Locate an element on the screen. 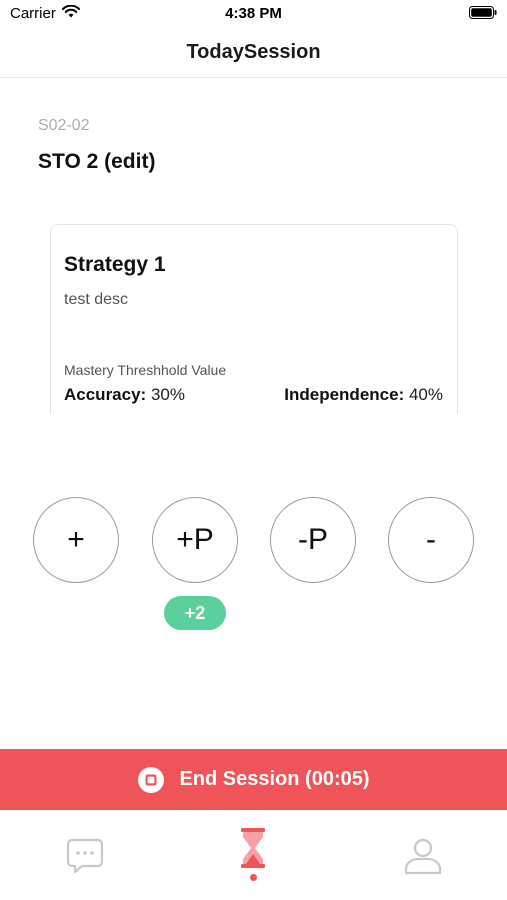 The image size is (507, 900). tab-chat is located at coordinates (84, 855).